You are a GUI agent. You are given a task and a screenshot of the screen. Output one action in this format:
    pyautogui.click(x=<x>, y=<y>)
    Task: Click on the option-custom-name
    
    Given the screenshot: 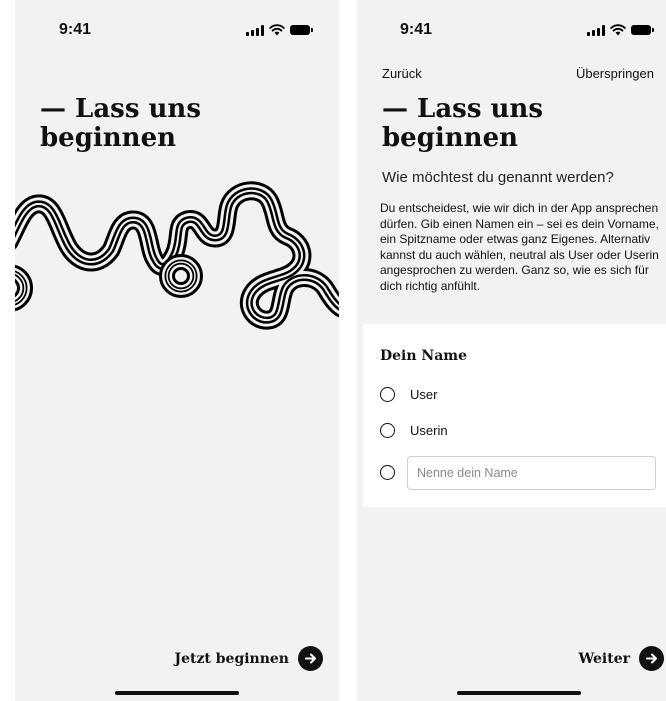 What is the action you would take?
    pyautogui.click(x=387, y=472)
    